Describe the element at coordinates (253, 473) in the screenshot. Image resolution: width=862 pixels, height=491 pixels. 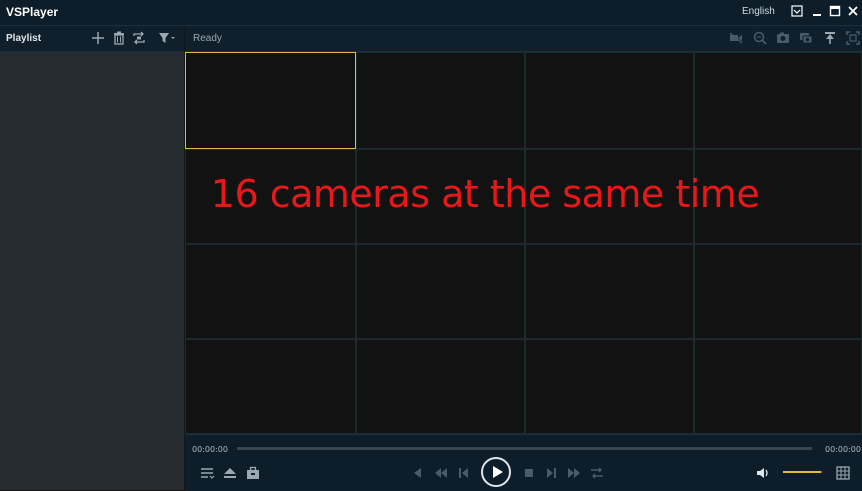
I see `toolbox-icon` at that location.